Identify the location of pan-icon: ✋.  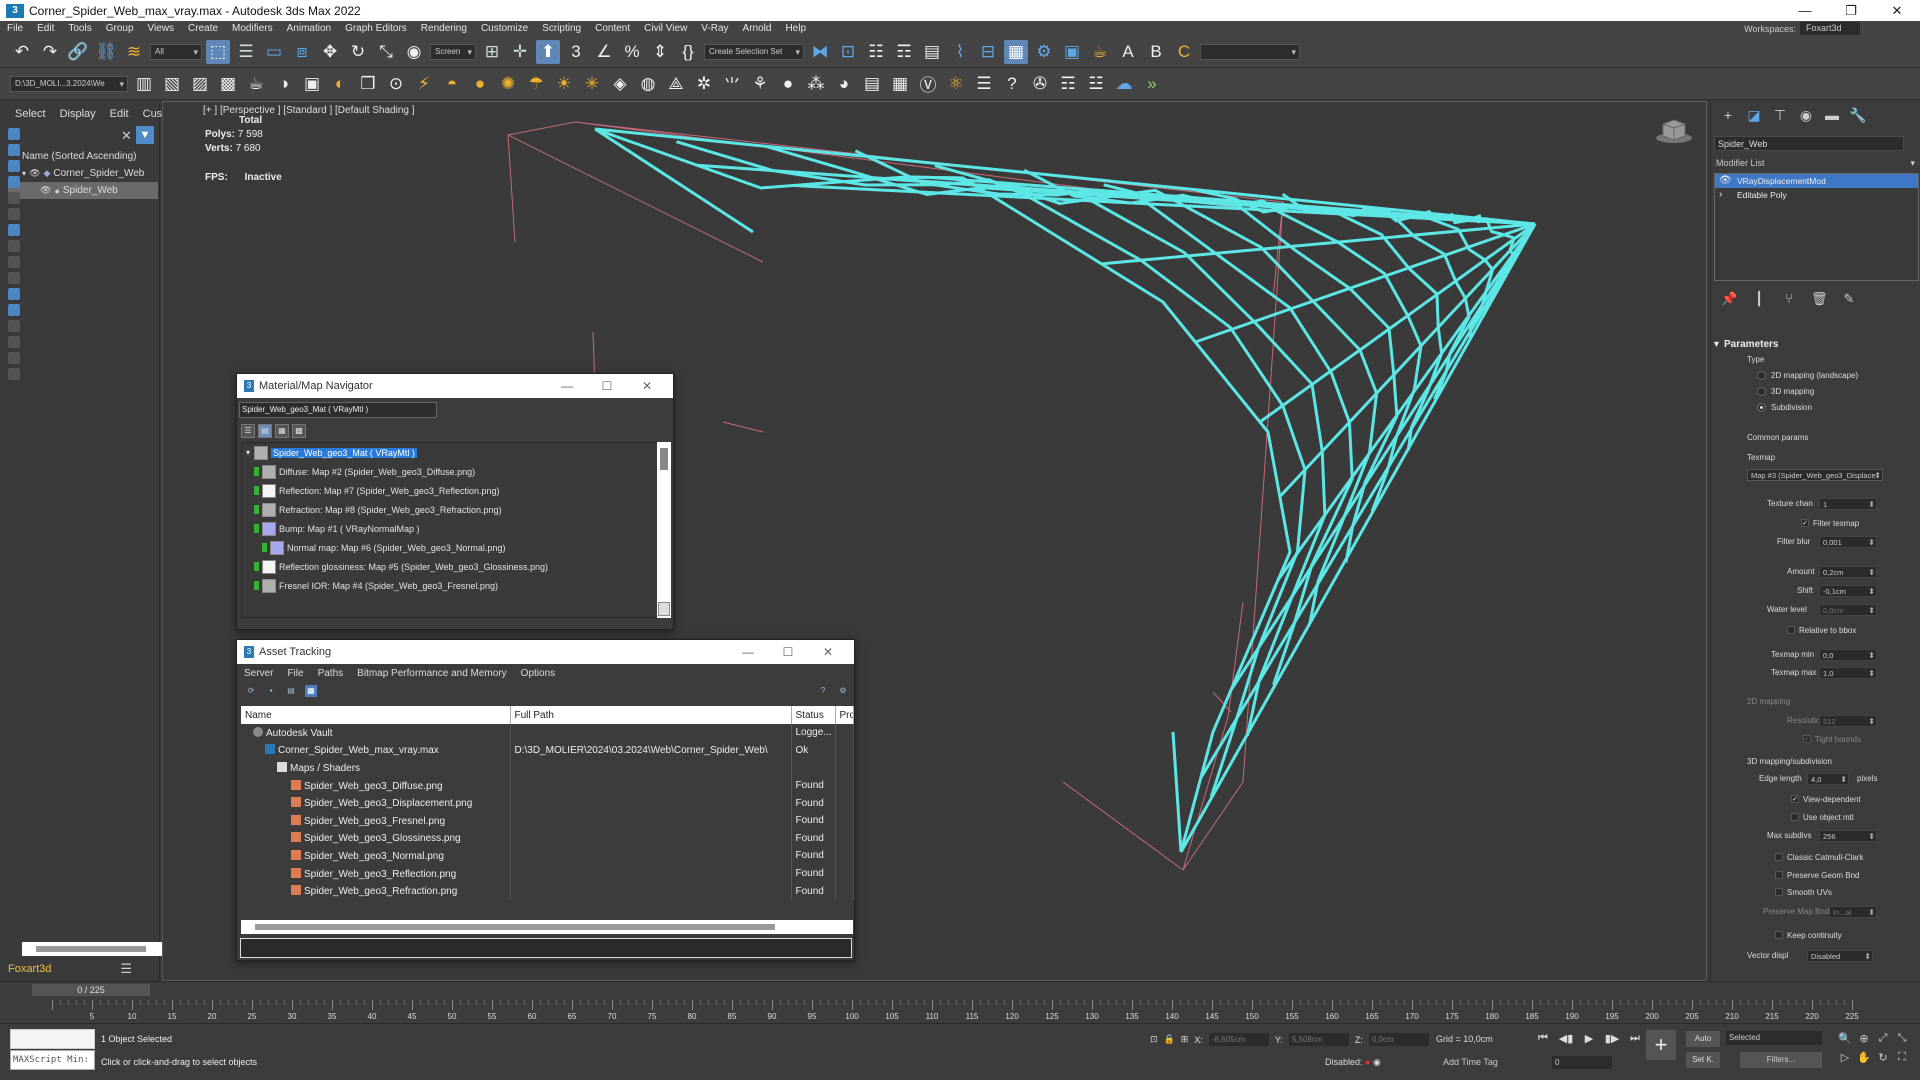
(1864, 1058).